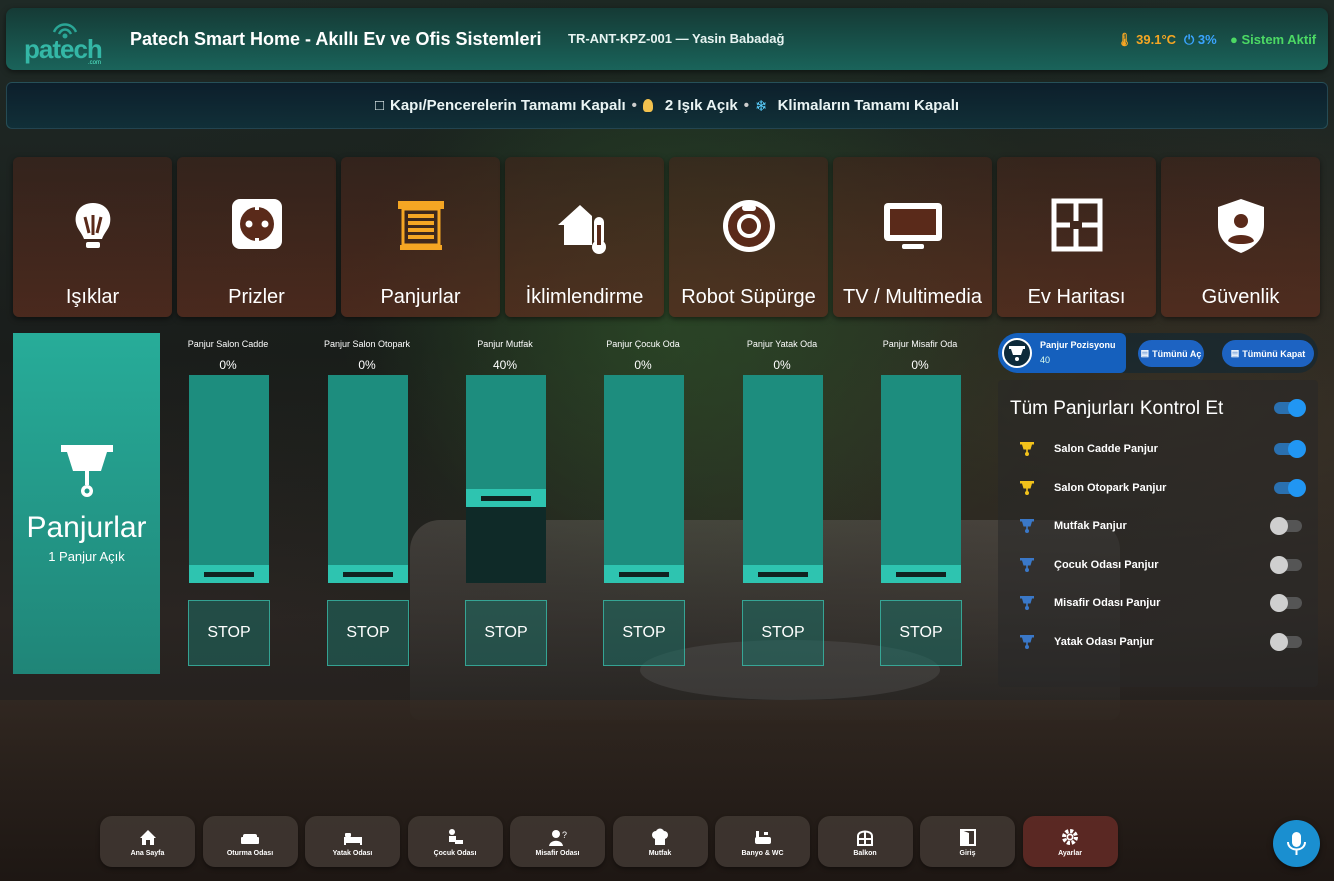 This screenshot has height=881, width=1334. I want to click on blind-toggle-label: Misafir Odası Panjur, so click(1107, 603).